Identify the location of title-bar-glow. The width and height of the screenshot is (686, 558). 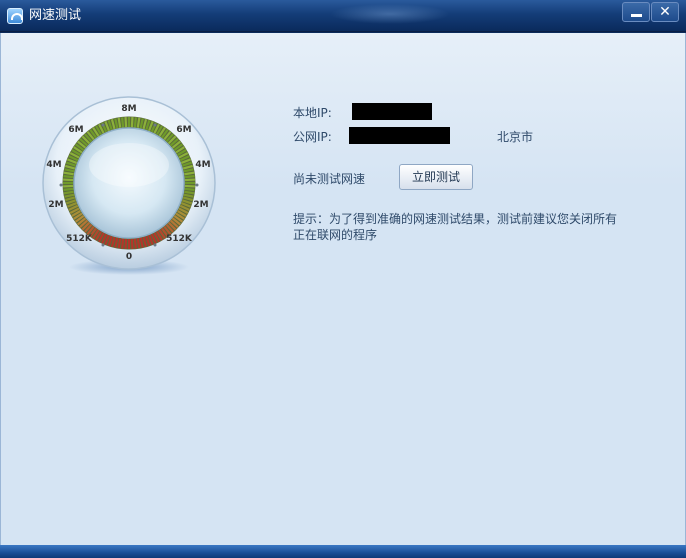
(390, 14).